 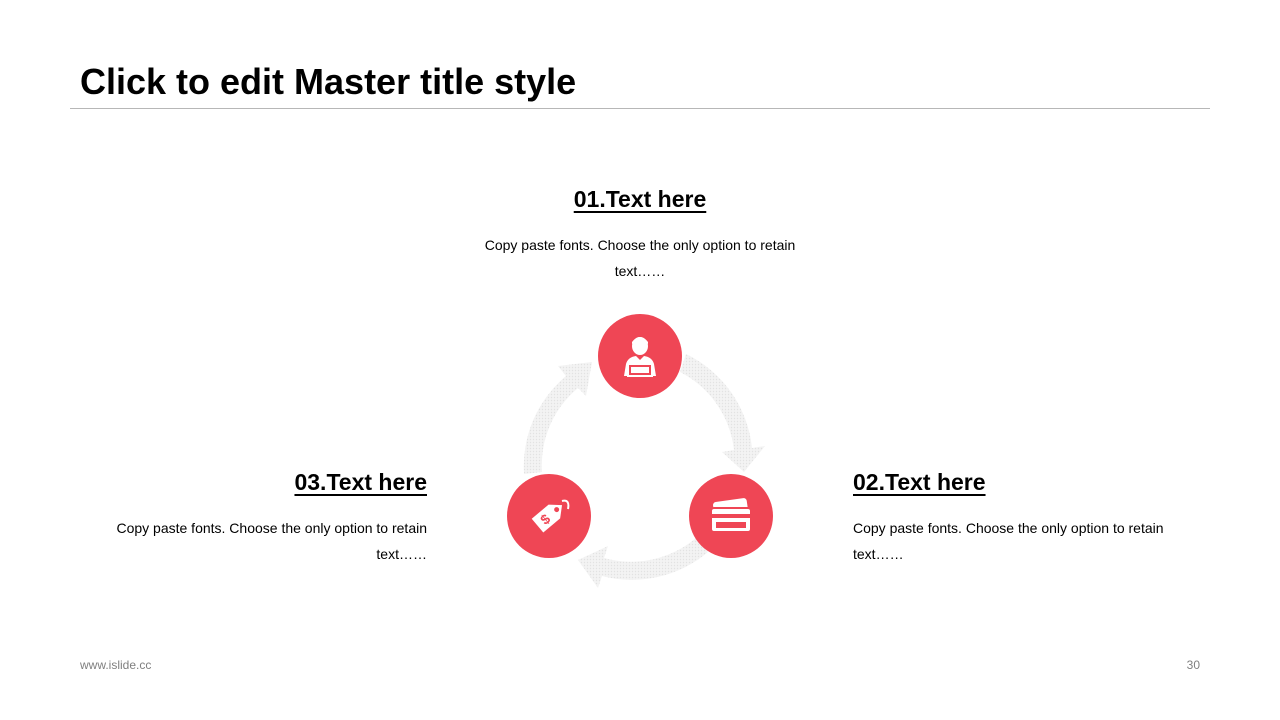 I want to click on item-1-icon-circle, so click(x=640, y=356).